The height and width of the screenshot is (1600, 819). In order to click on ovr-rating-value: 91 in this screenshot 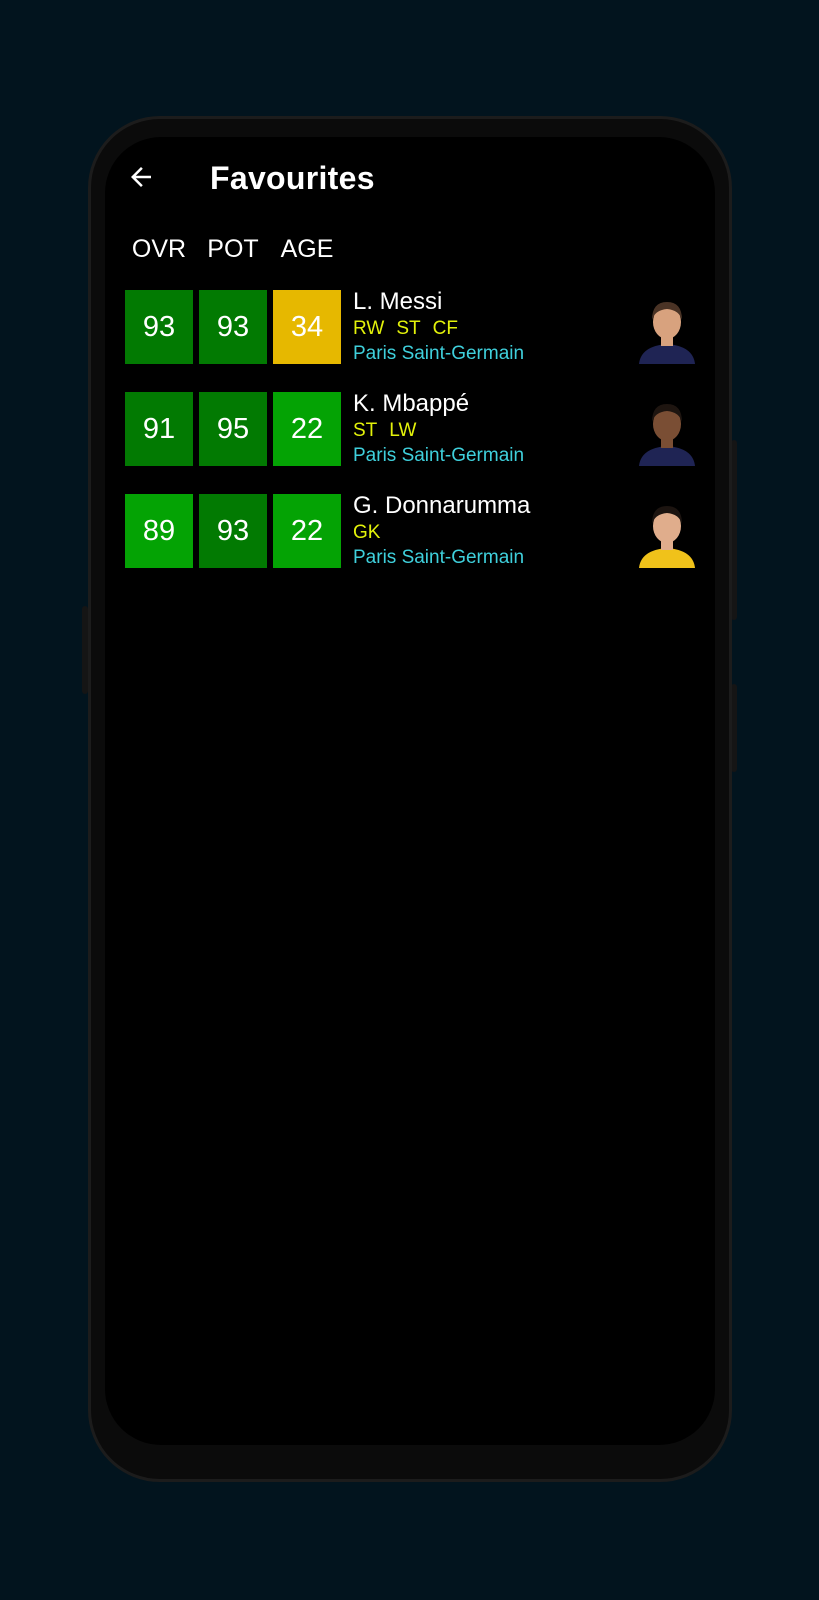, I will do `click(159, 428)`.